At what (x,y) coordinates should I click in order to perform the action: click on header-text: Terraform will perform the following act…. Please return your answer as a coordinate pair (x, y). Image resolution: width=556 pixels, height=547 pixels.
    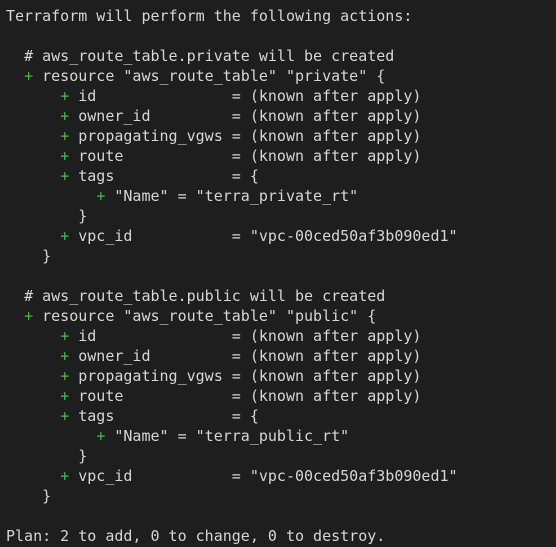
    Looking at the image, I should click on (209, 16).